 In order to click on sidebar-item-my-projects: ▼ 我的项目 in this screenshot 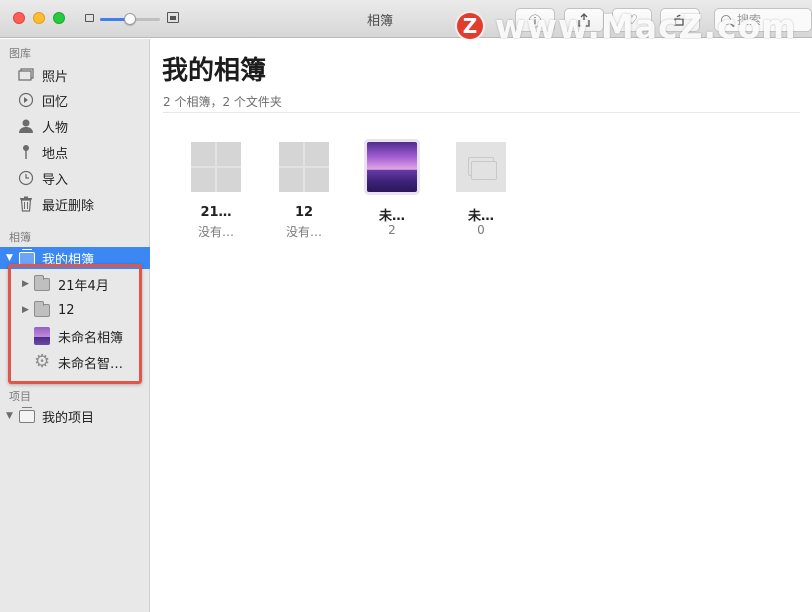, I will do `click(75, 416)`.